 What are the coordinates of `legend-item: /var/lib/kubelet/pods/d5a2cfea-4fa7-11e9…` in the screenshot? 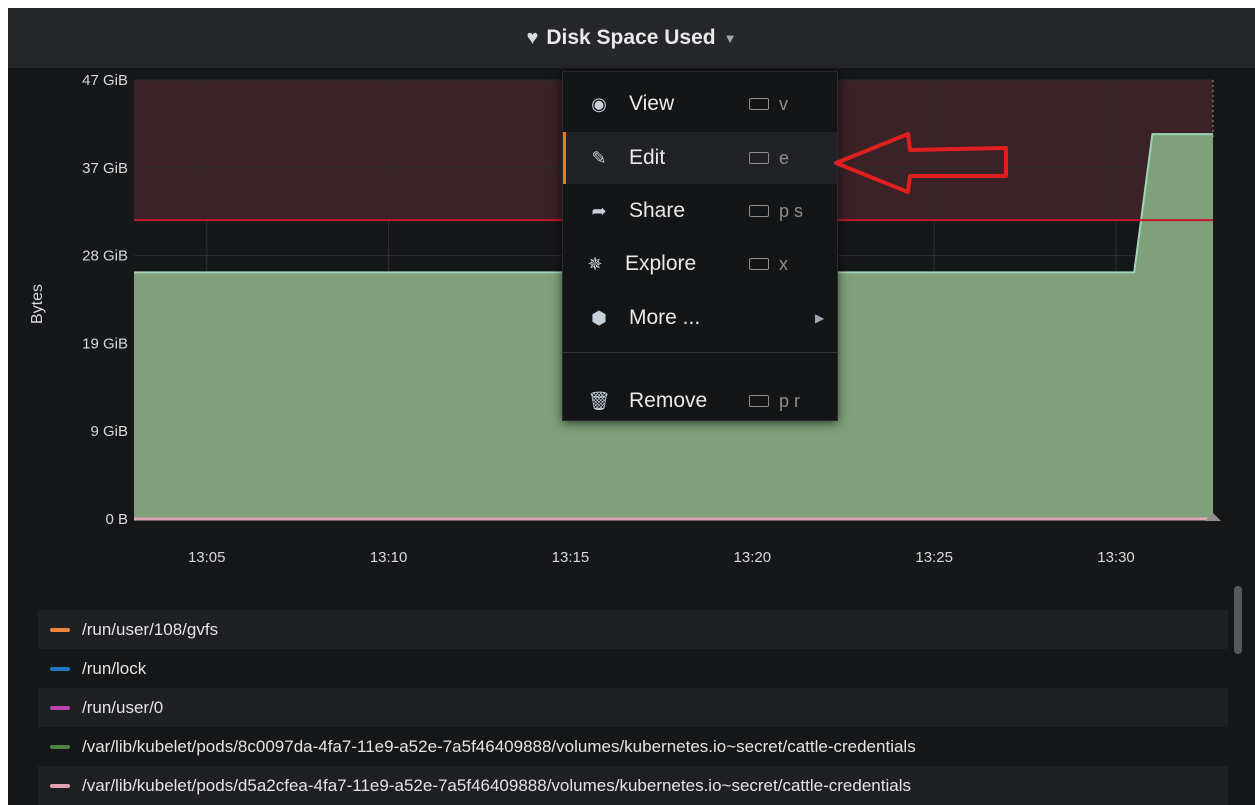 It's located at (633, 785).